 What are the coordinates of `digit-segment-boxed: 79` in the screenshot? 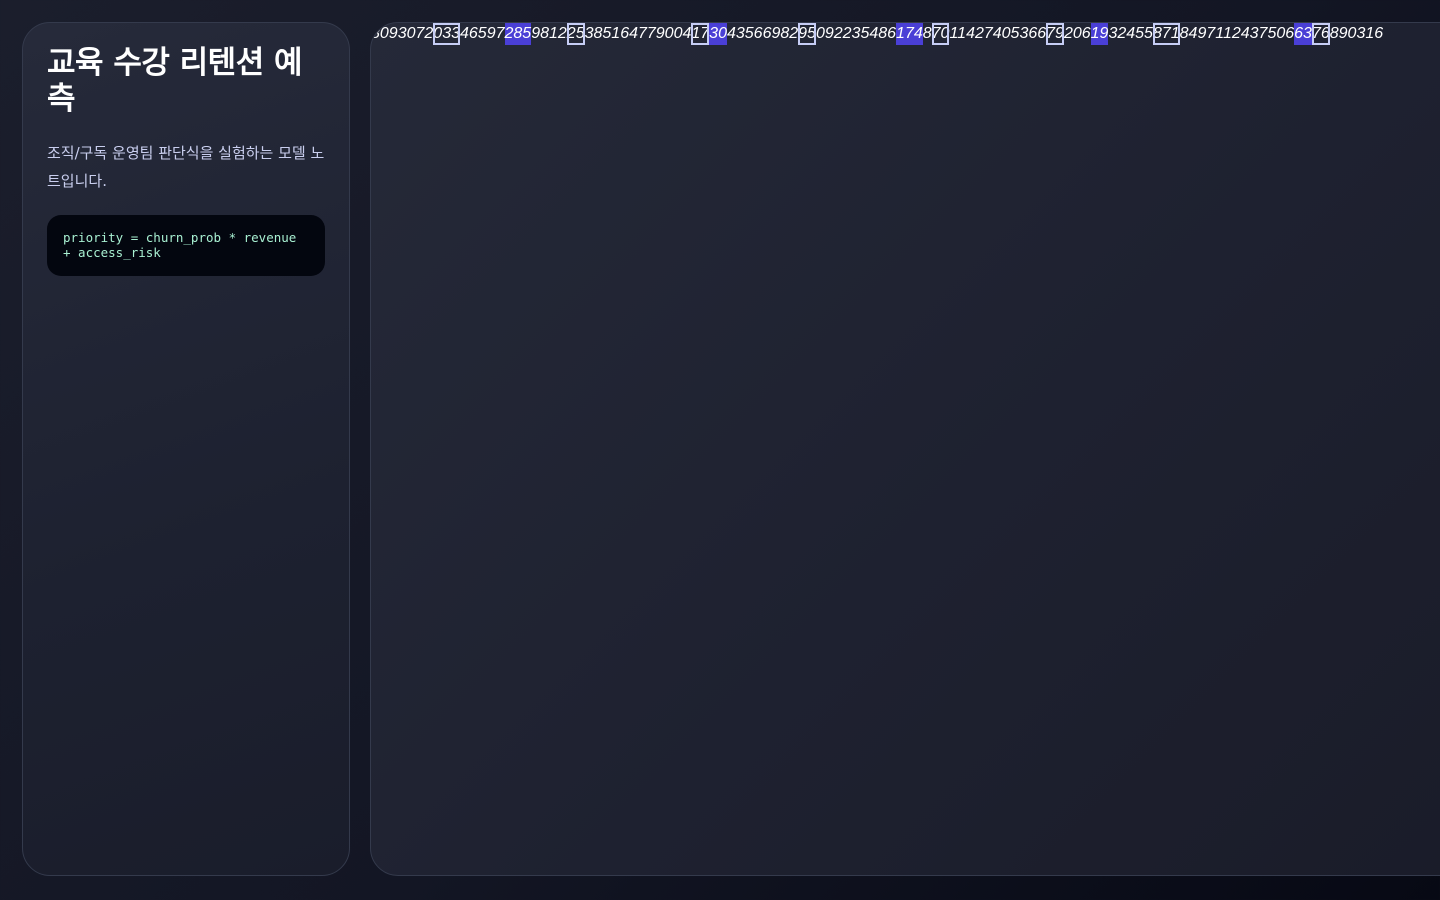 It's located at (1055, 34).